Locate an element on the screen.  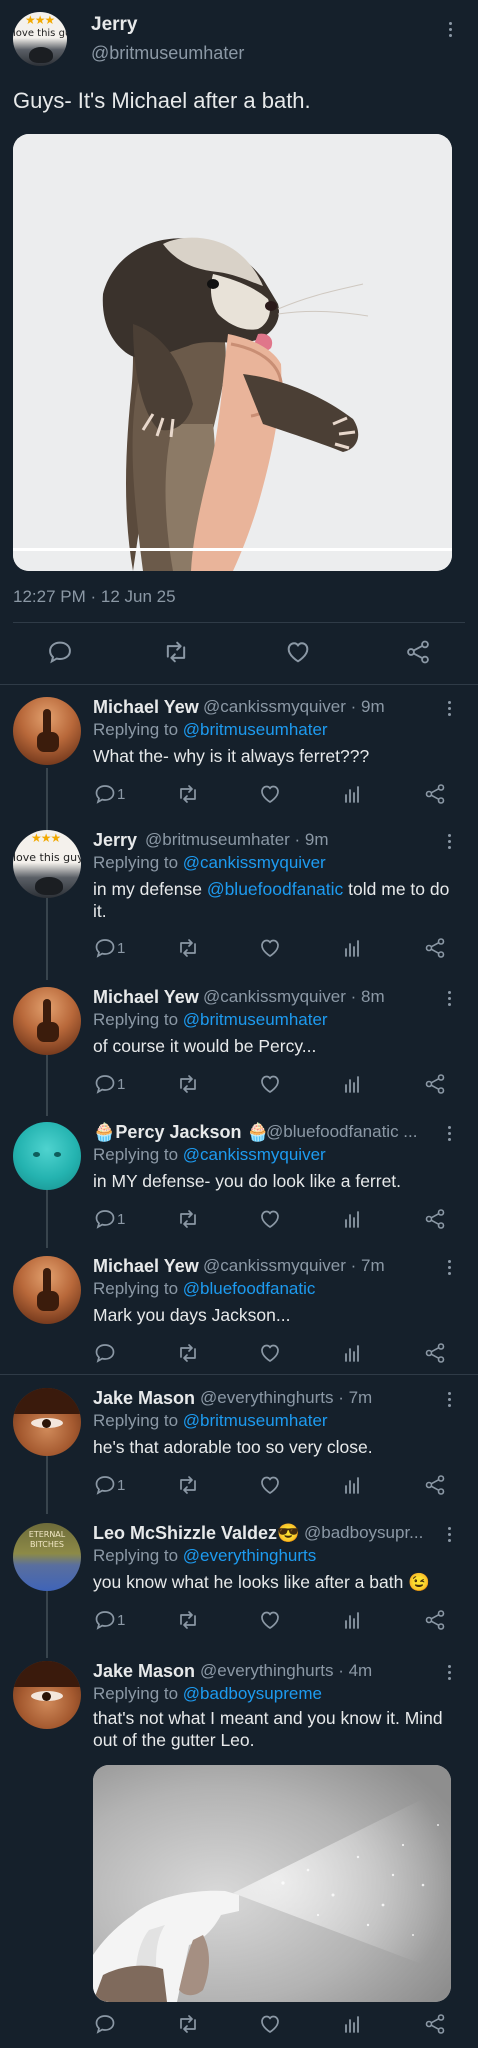
author-handle: @britmuseumhater · 9m is located at coordinates (237, 840).